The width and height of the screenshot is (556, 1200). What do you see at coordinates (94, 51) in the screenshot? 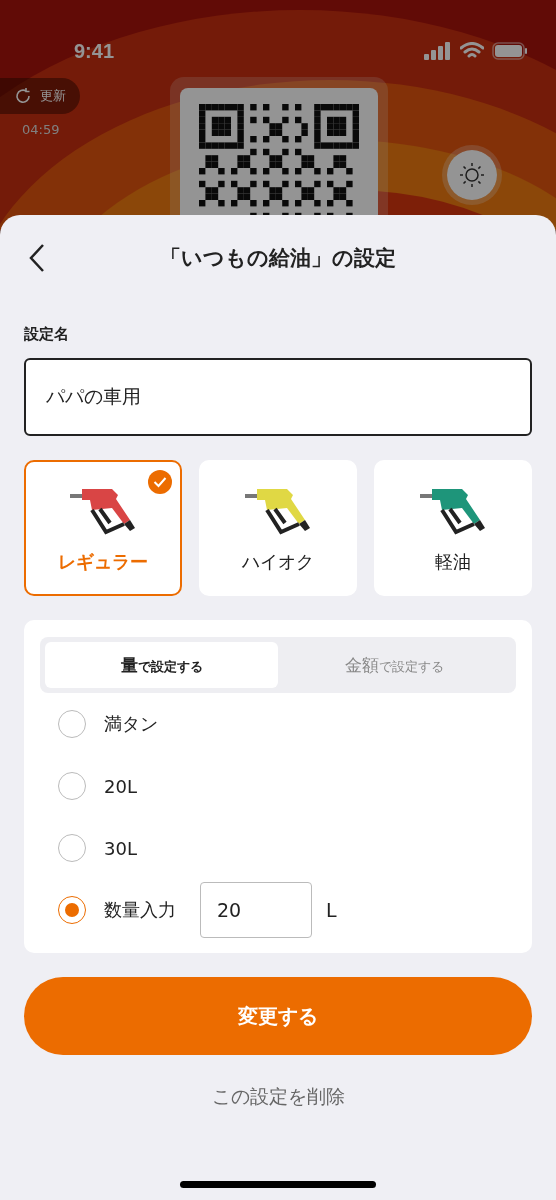
I see `status-time: 9:41` at bounding box center [94, 51].